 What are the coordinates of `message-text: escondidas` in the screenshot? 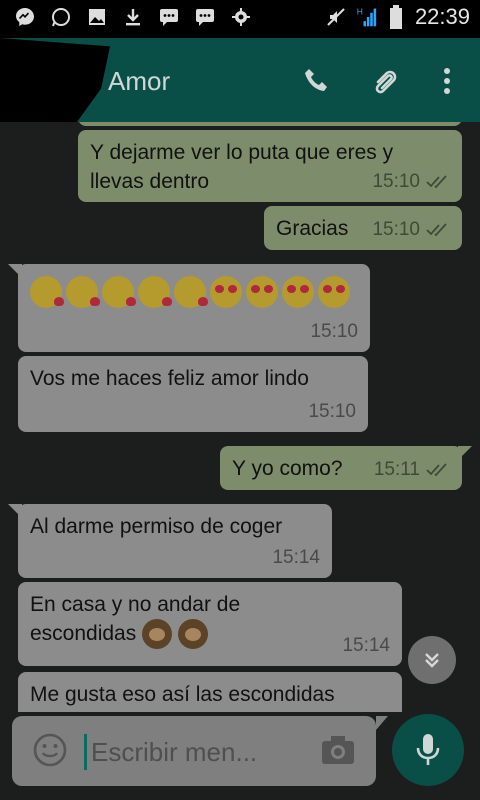 It's located at (83, 633).